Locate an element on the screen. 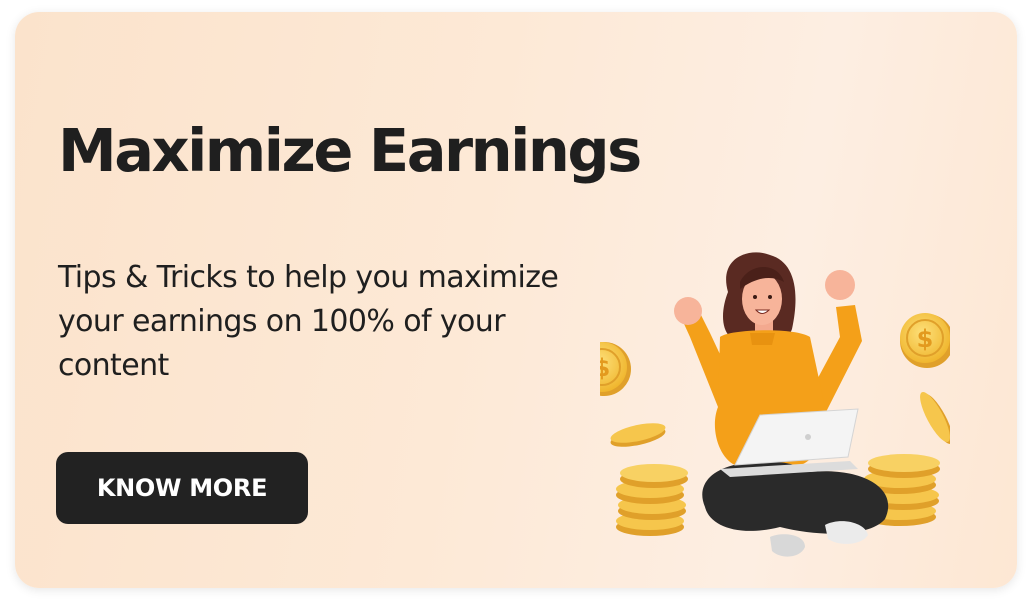 Image resolution: width=1032 pixels, height=608 pixels. know-more-button: KNOW MORE is located at coordinates (182, 488).